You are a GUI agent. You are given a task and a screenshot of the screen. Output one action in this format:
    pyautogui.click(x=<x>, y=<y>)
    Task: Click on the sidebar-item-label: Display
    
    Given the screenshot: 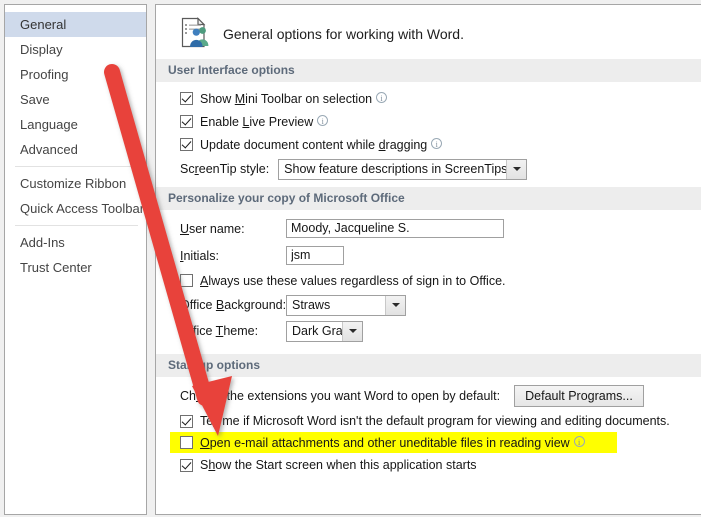 What is the action you would take?
    pyautogui.click(x=41, y=49)
    